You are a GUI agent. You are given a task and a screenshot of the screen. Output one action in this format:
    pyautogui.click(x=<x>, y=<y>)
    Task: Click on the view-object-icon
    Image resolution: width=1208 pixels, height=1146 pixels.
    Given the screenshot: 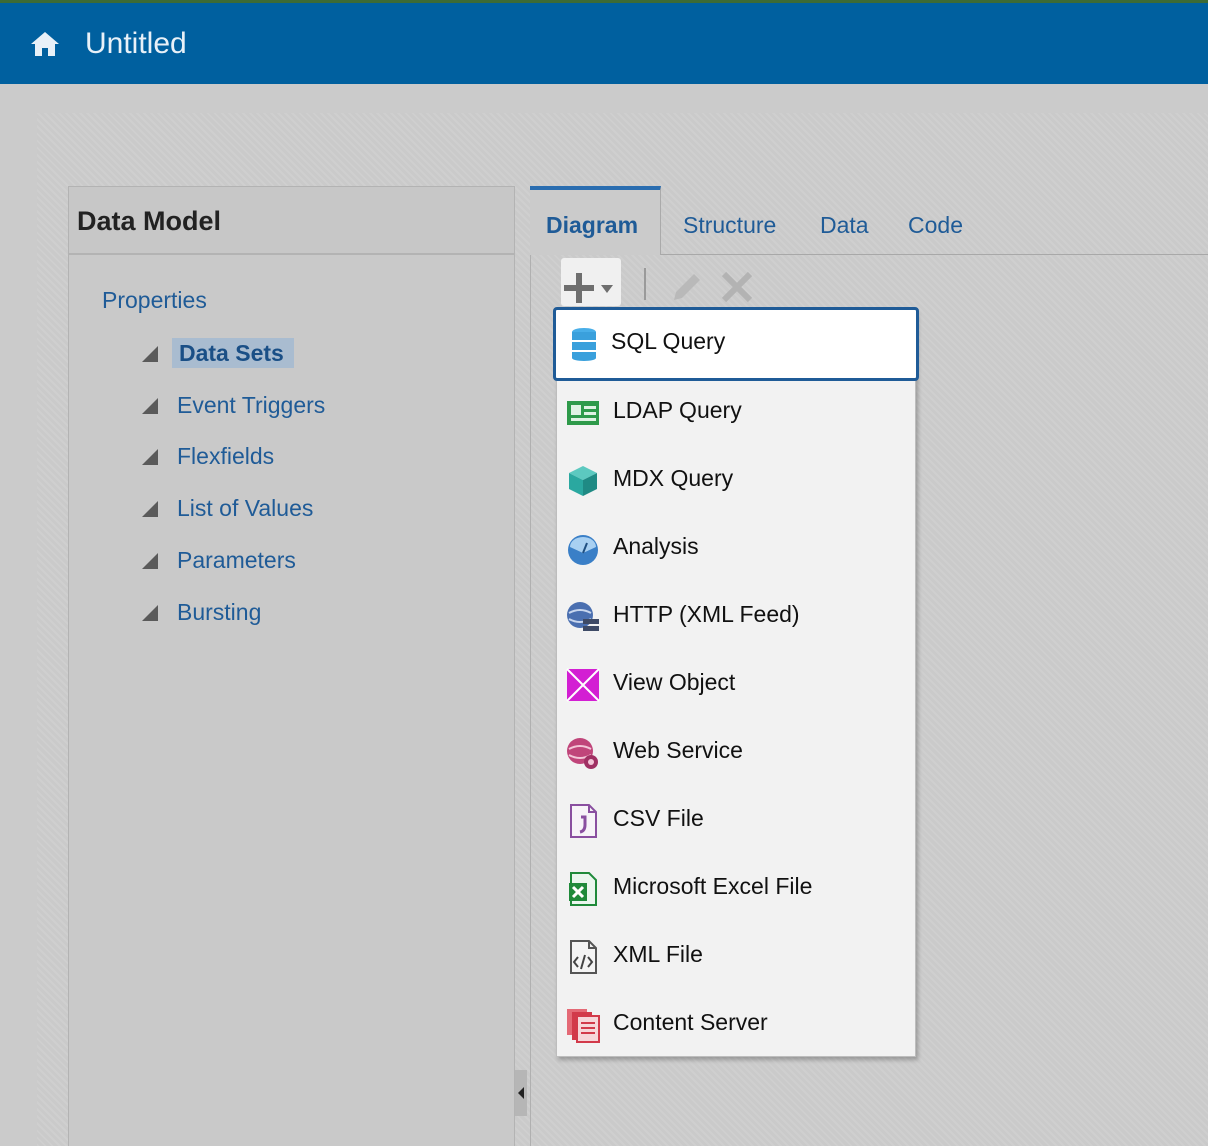 What is the action you would take?
    pyautogui.click(x=583, y=685)
    